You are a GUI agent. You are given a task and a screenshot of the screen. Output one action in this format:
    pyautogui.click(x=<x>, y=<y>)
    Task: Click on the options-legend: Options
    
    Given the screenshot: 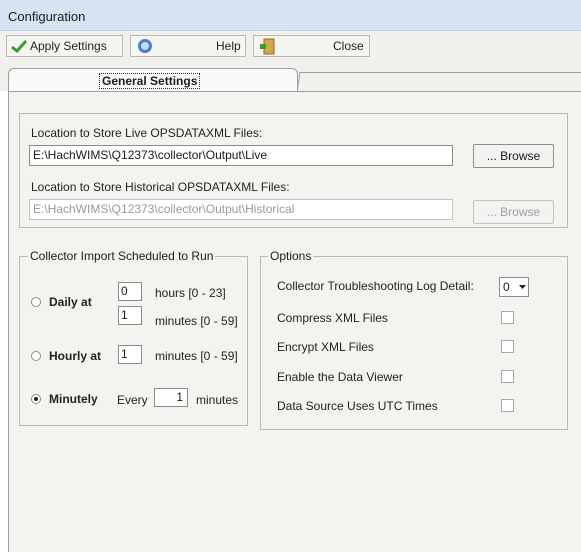 What is the action you would take?
    pyautogui.click(x=291, y=256)
    